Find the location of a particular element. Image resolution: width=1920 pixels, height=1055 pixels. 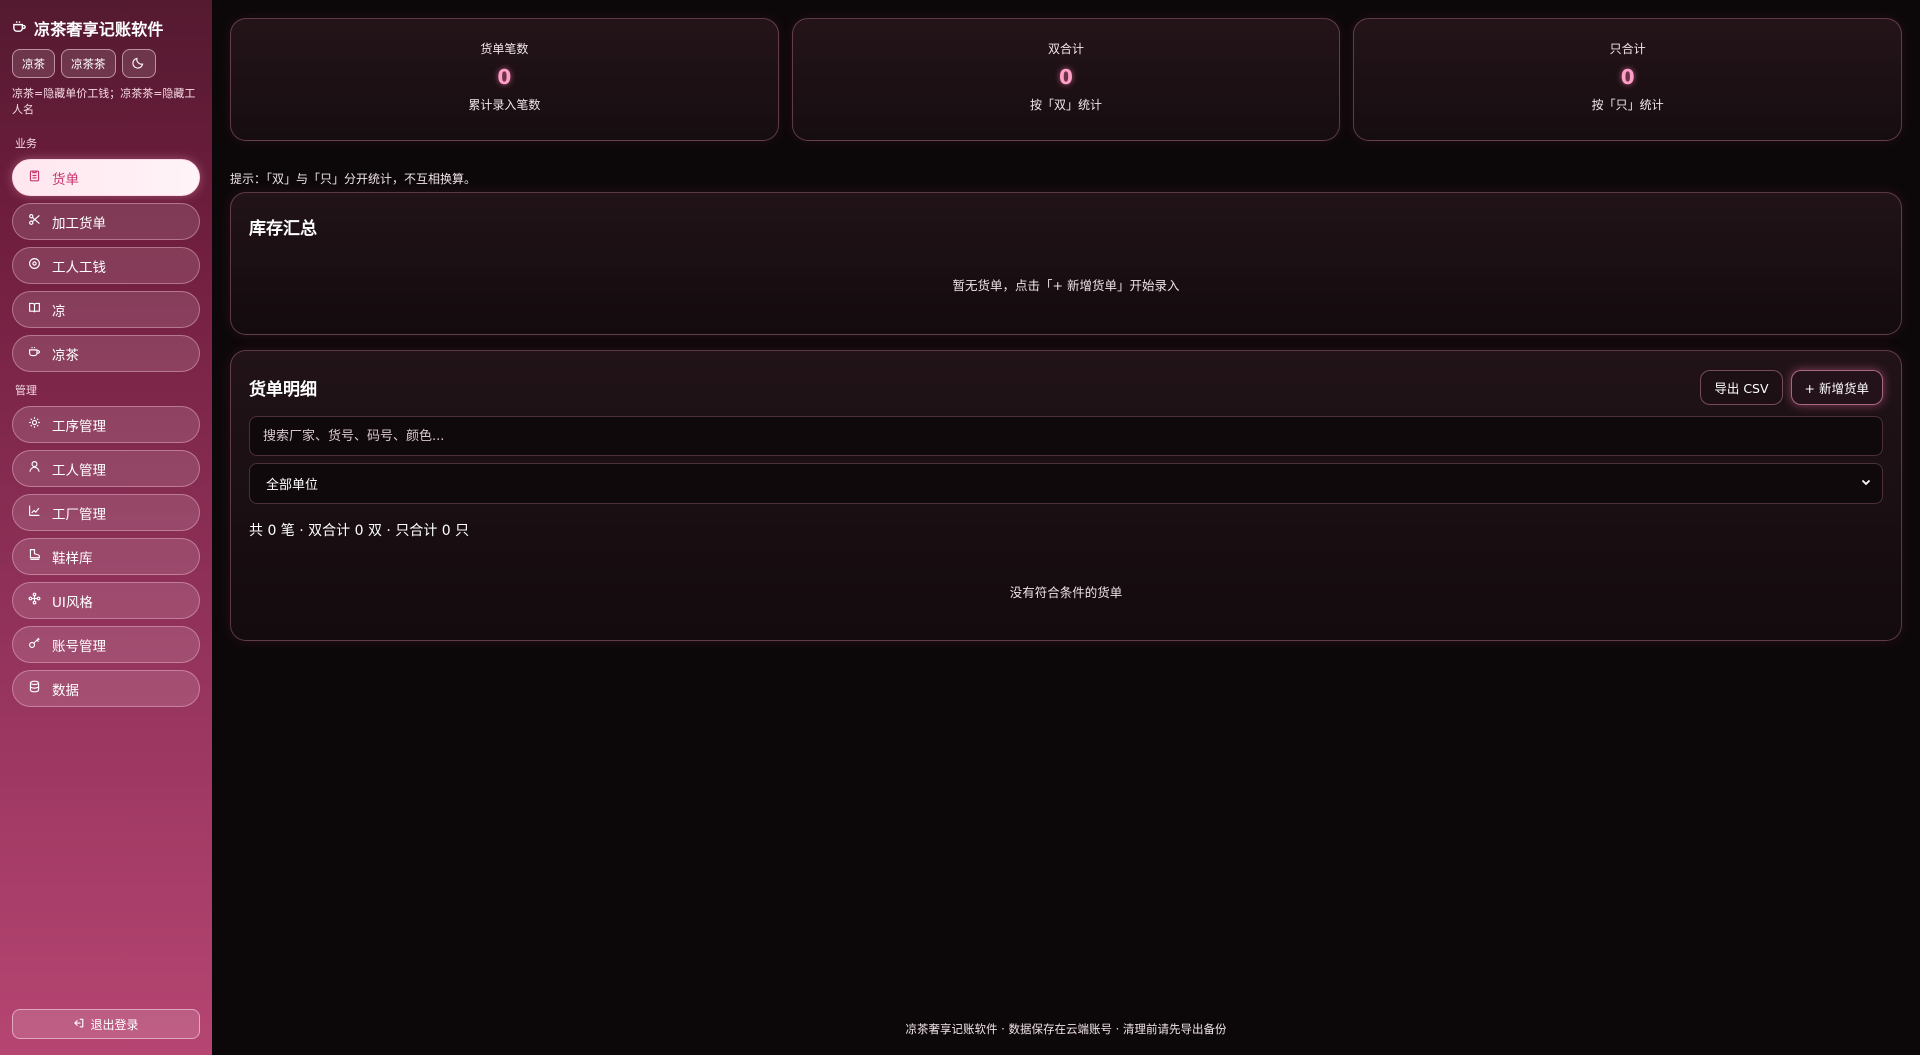

stat-subtitle: 按「双」统计 is located at coordinates (1066, 105).